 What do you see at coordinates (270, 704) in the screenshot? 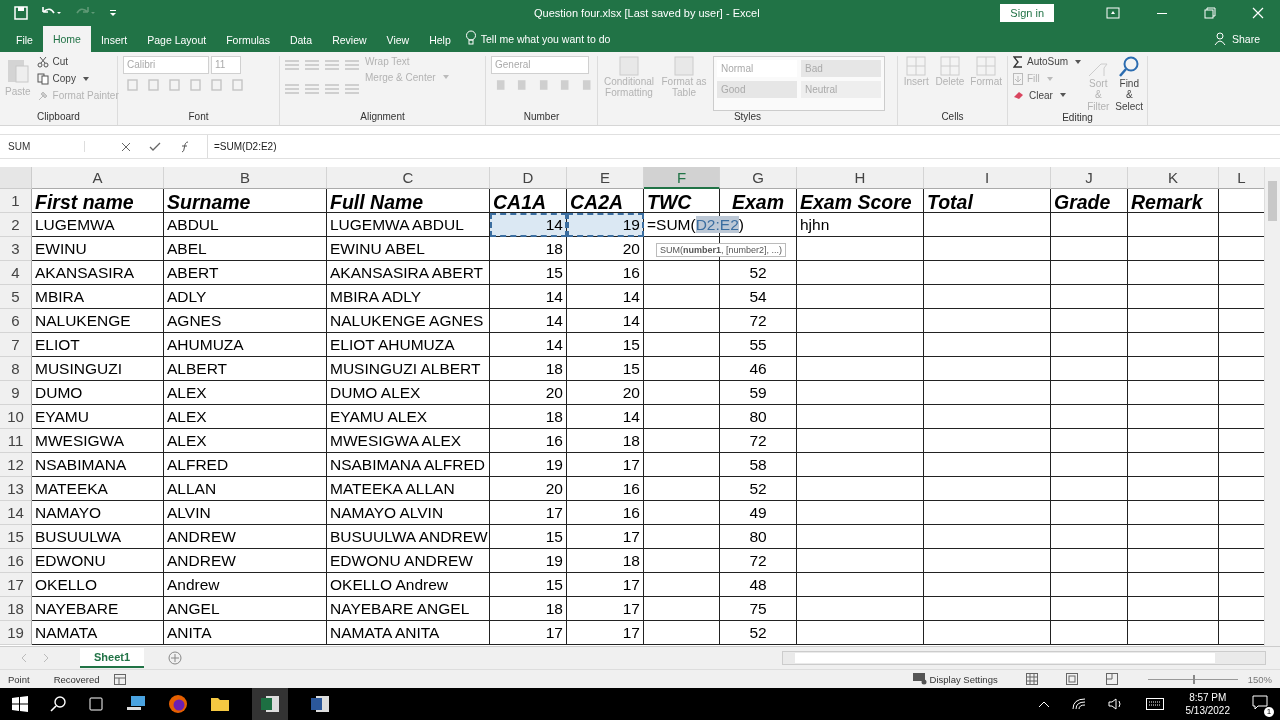
I see `spreadsheet-app-icon` at bounding box center [270, 704].